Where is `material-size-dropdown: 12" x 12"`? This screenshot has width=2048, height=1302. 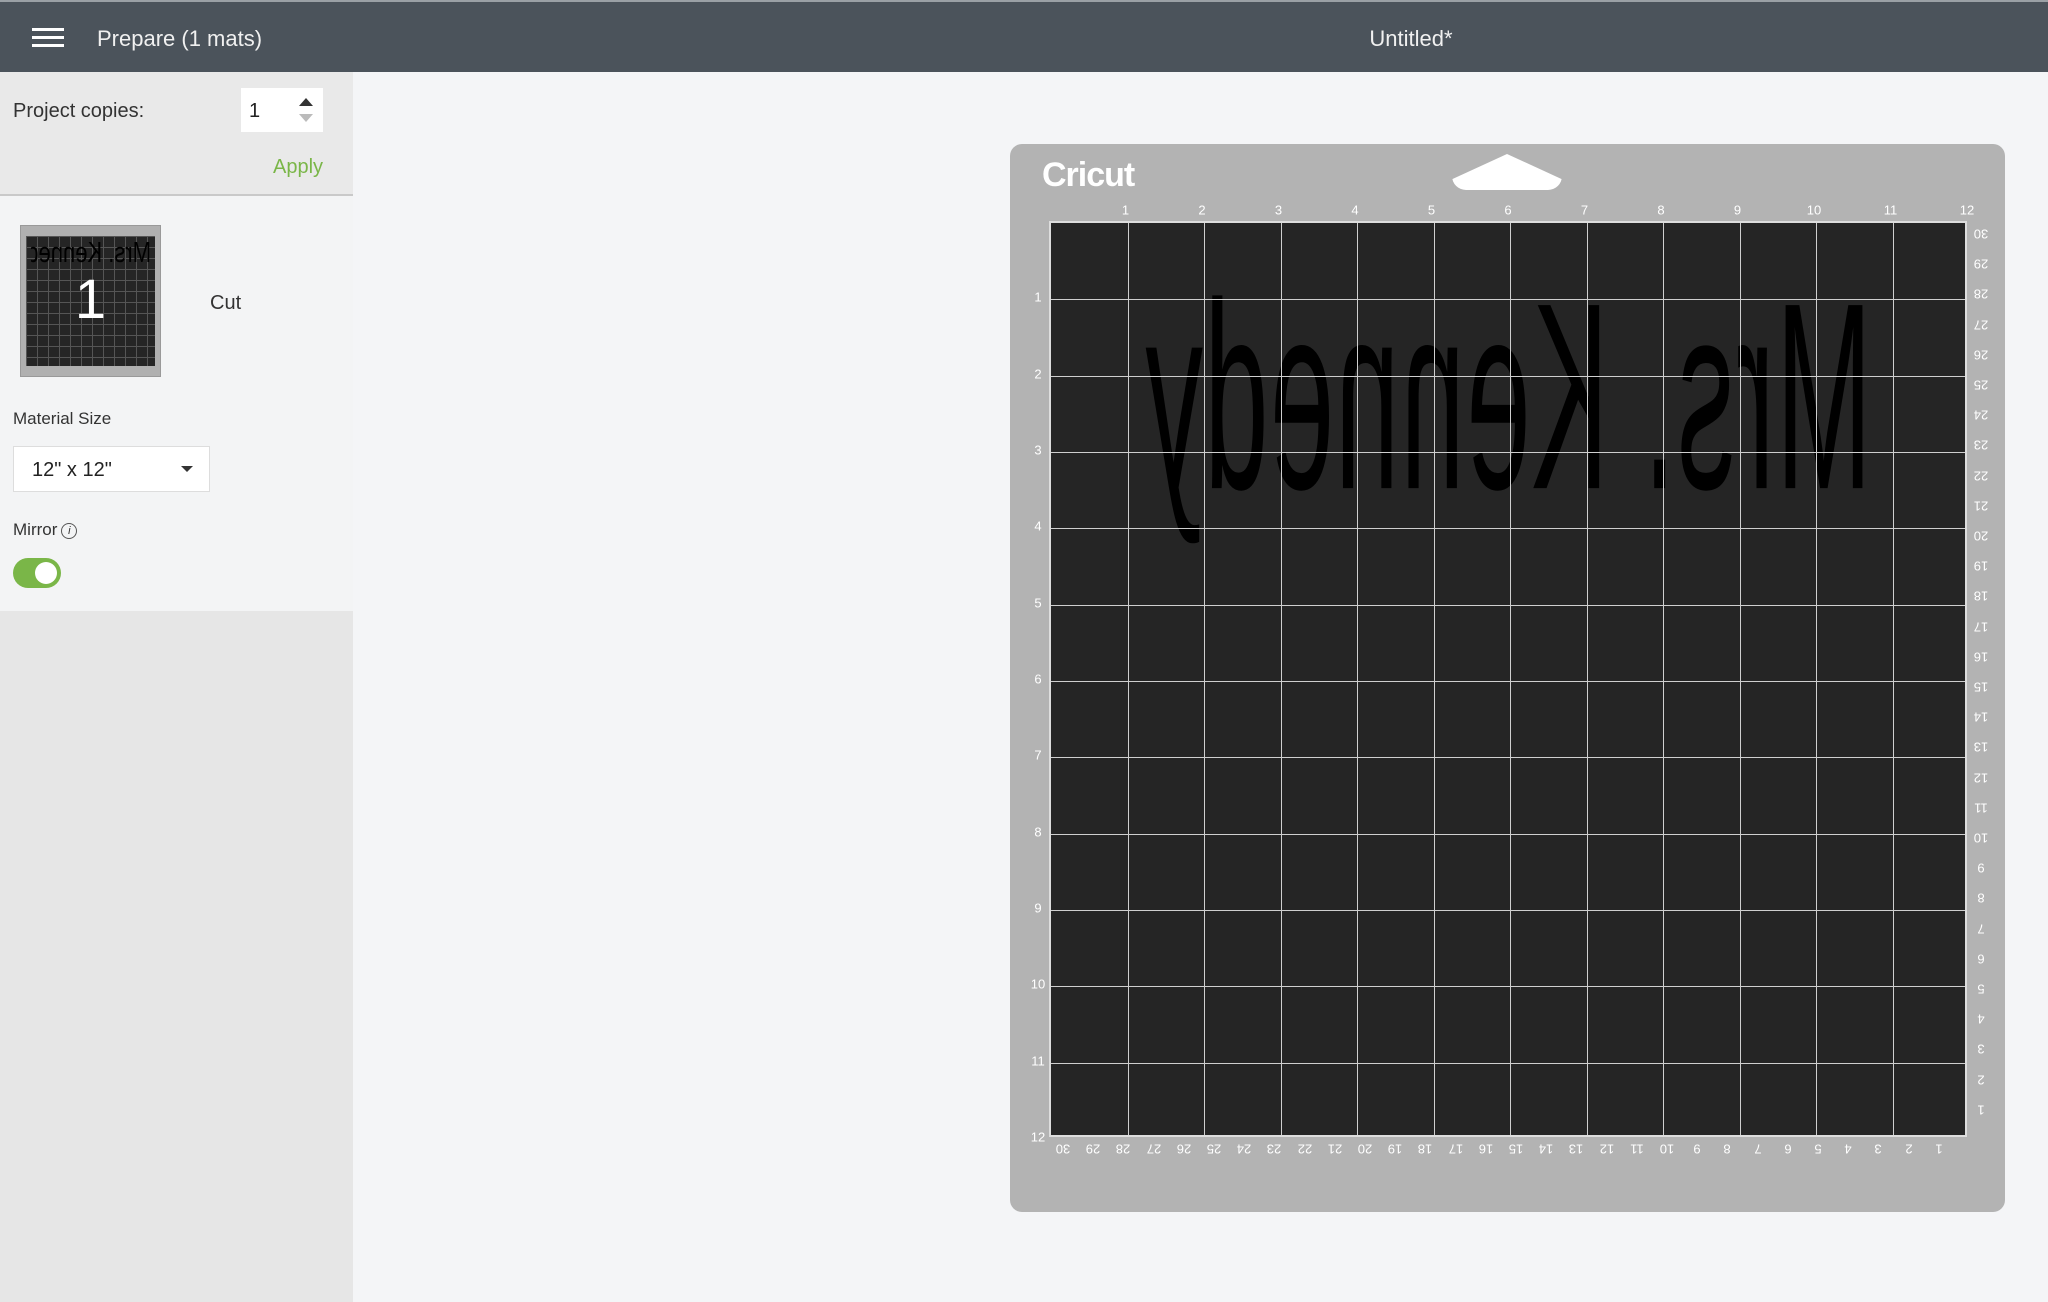 material-size-dropdown: 12" x 12" is located at coordinates (111, 469).